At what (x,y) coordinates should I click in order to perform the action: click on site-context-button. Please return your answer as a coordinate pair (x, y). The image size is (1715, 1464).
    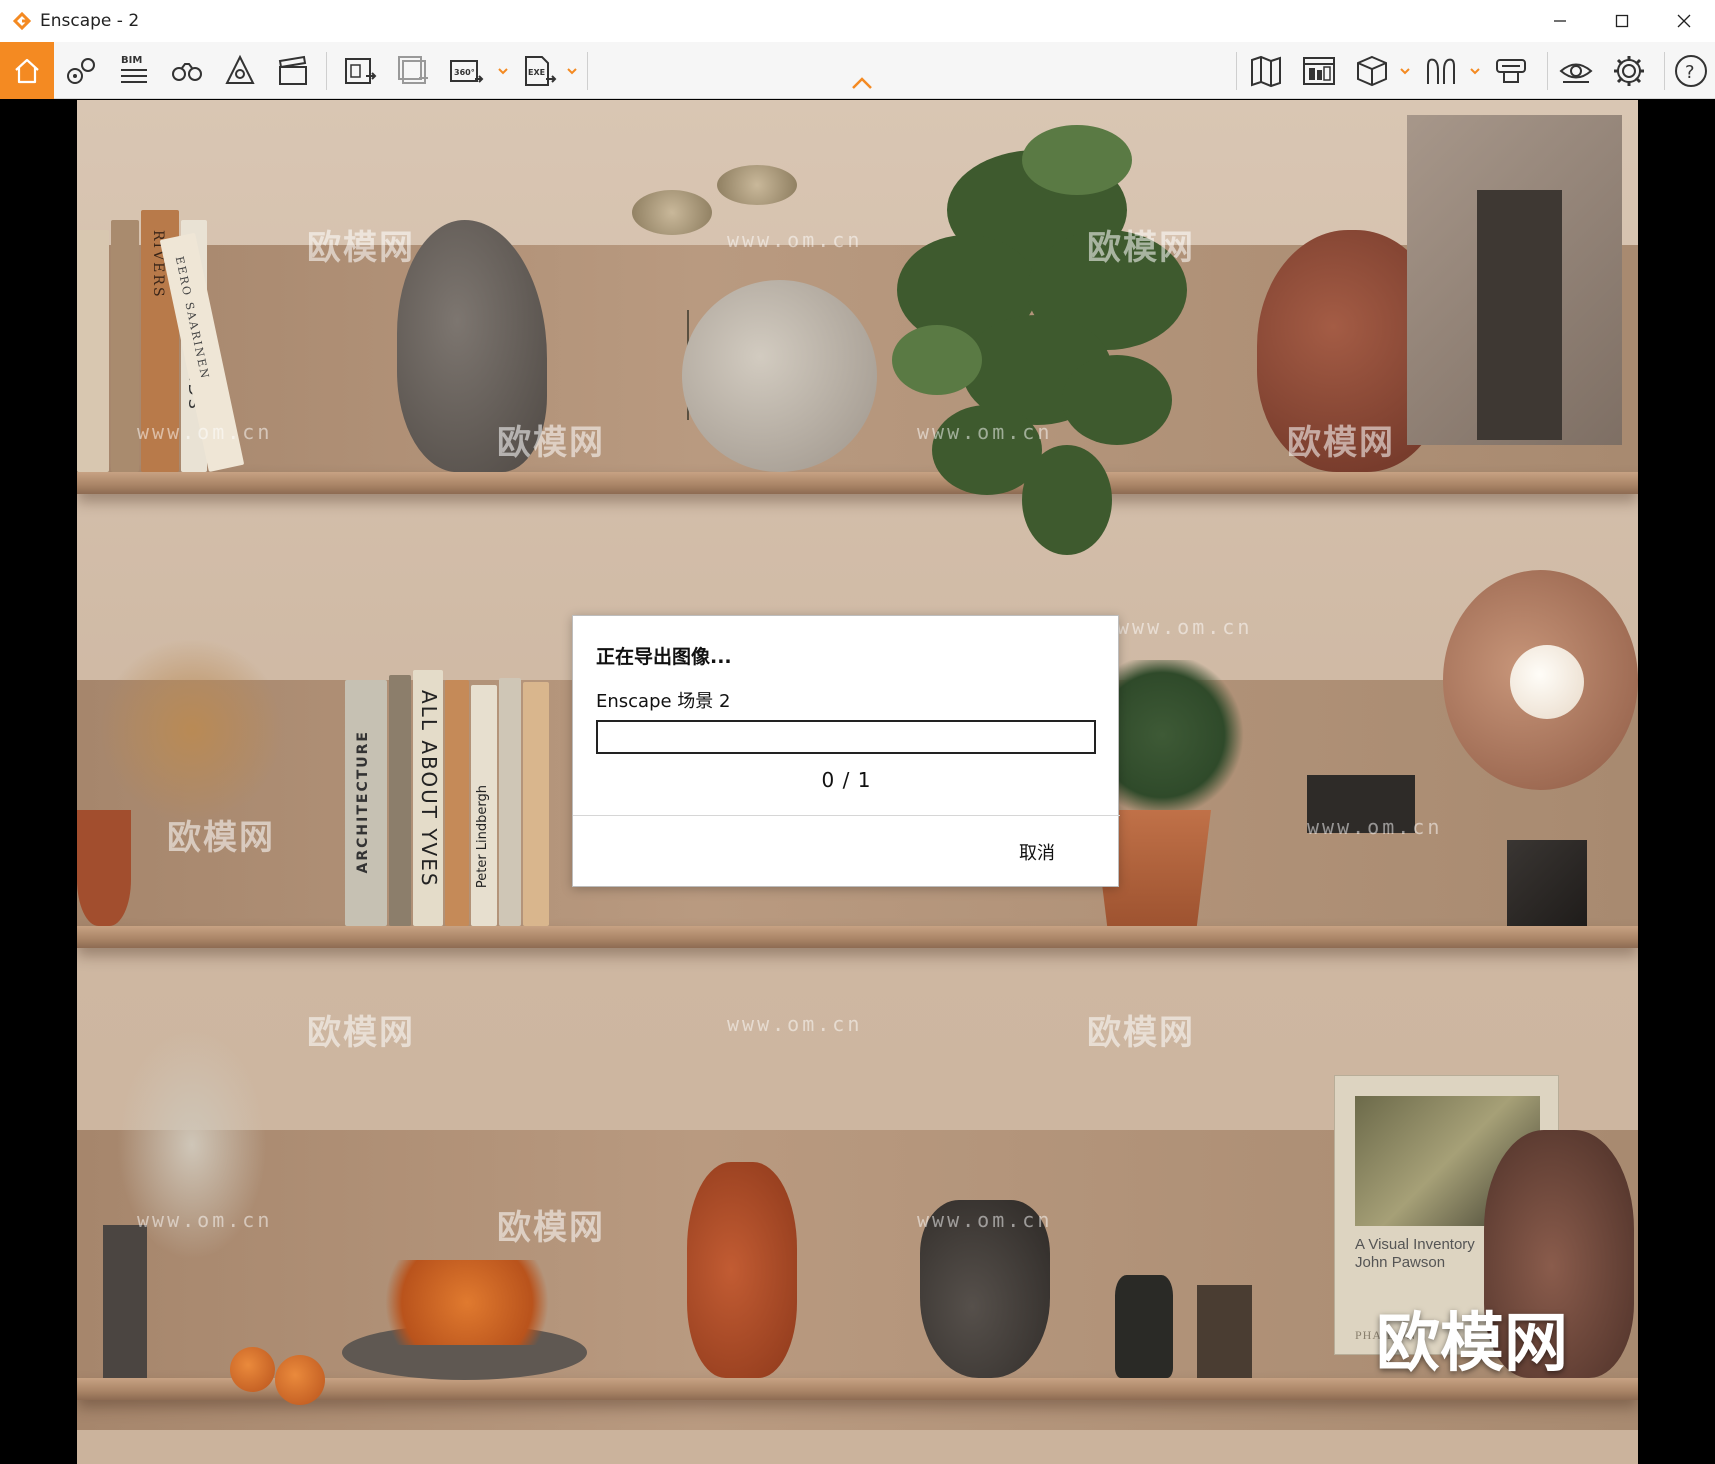
    Looking at the image, I should click on (1266, 71).